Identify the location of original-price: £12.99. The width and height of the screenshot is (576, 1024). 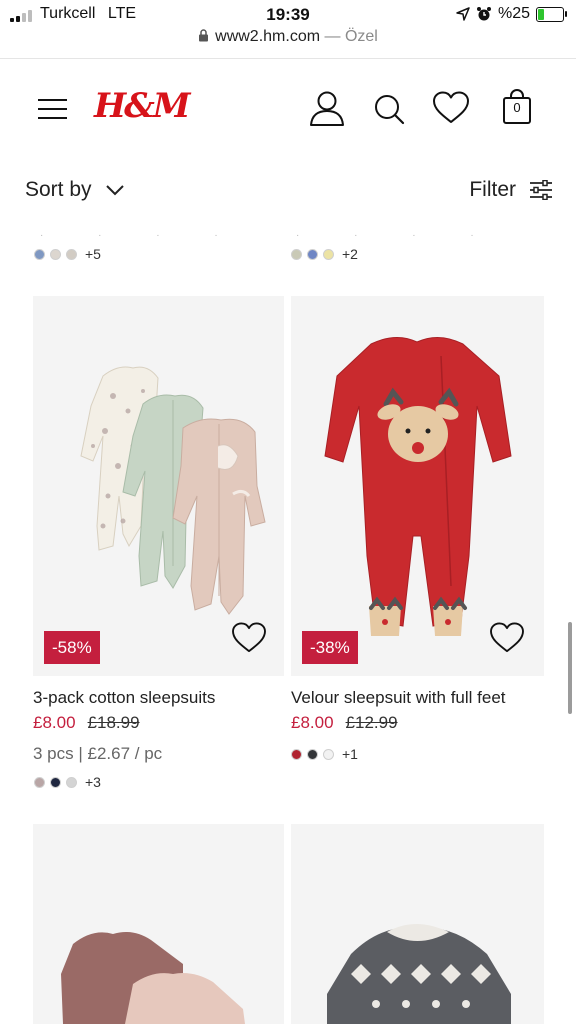
(371, 722).